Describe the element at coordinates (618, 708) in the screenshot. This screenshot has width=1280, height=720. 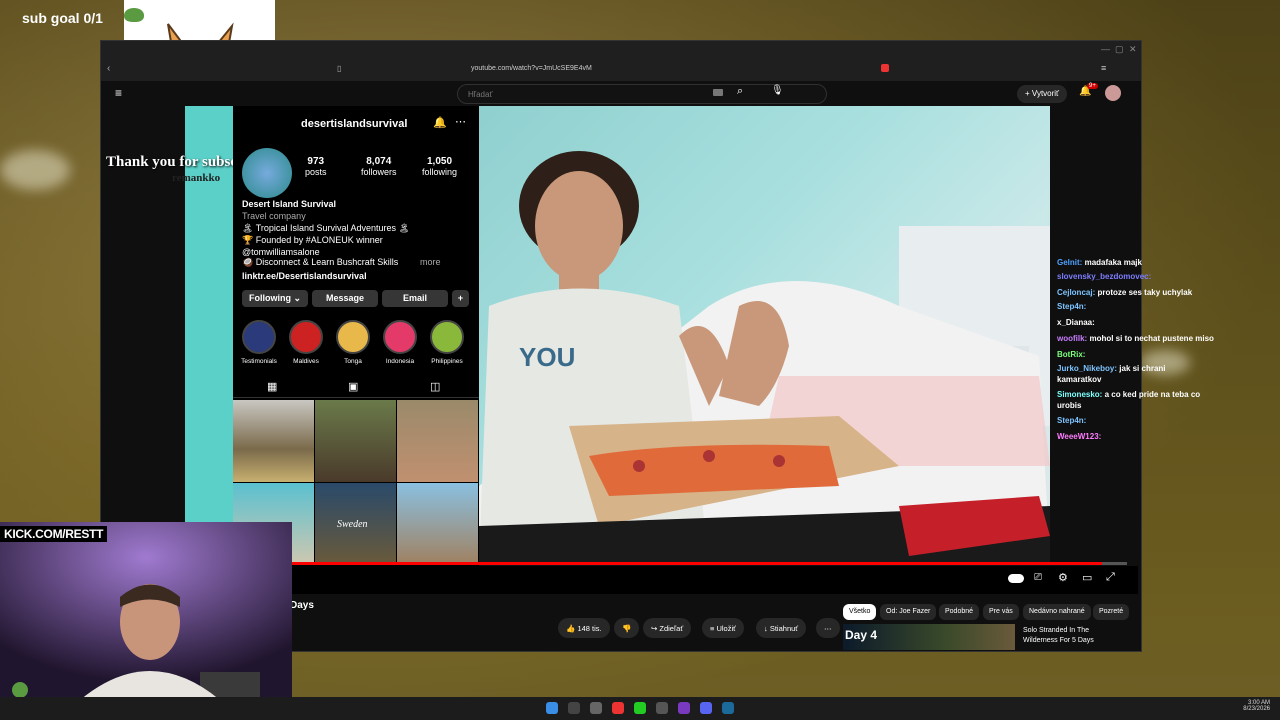
I see `browser-icon` at that location.